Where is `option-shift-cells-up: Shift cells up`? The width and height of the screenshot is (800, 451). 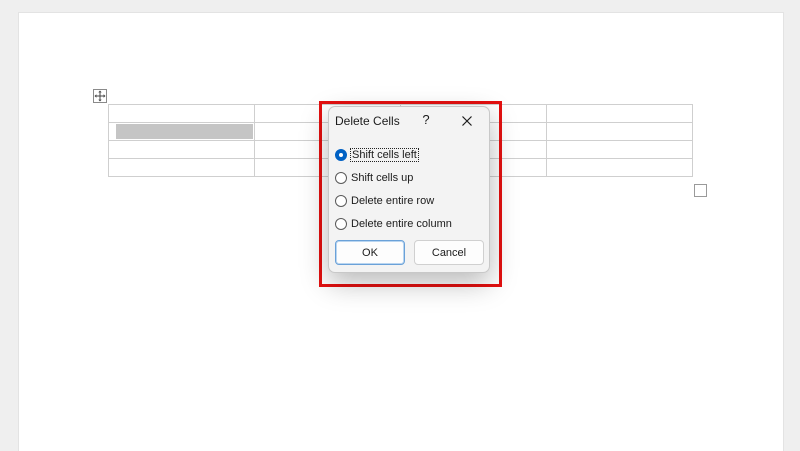
option-shift-cells-up: Shift cells up is located at coordinates (393, 177).